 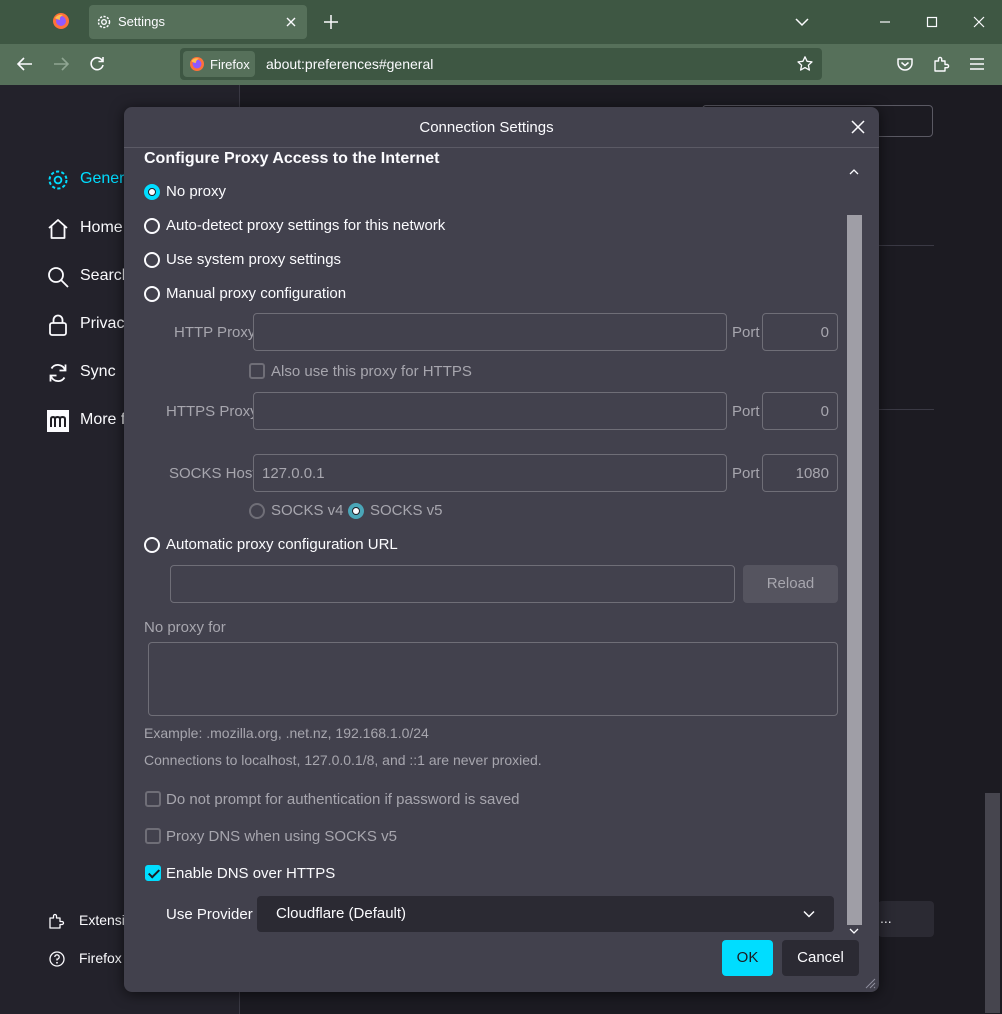 I want to click on sidebar-item-label: Firefox, so click(x=100, y=958).